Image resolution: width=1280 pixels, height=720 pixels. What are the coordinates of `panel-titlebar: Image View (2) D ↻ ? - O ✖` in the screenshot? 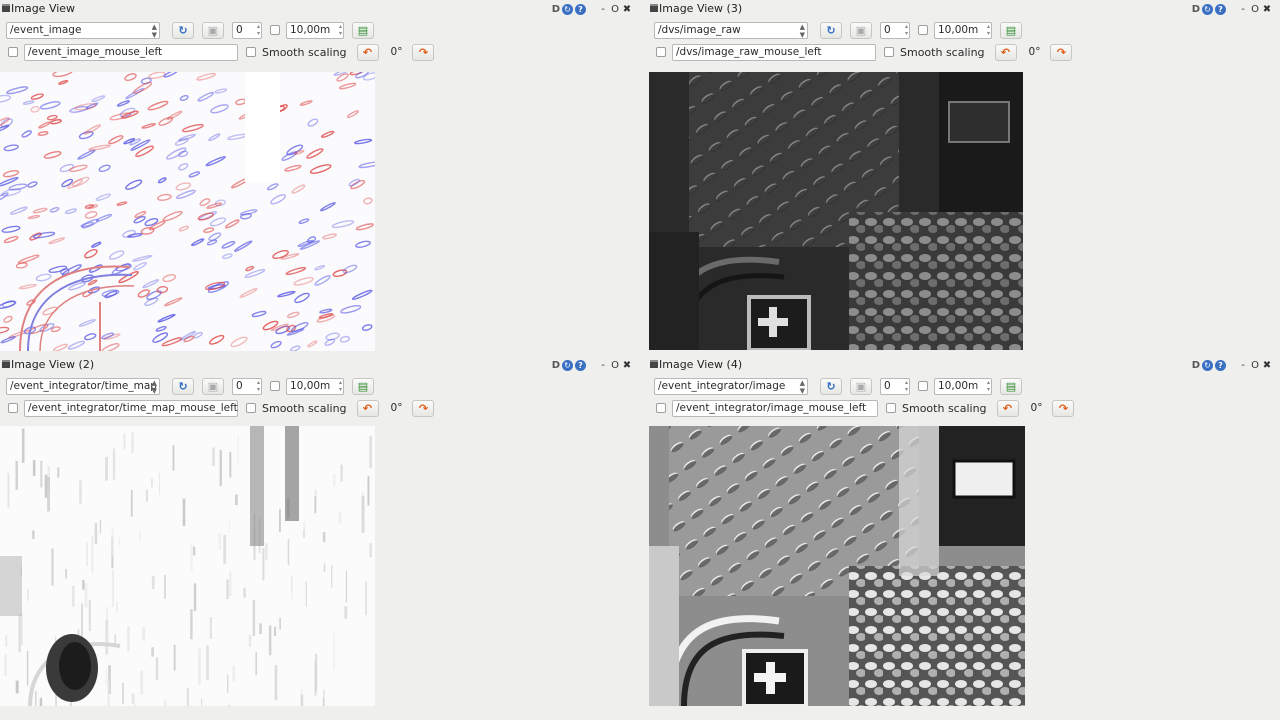 It's located at (320, 365).